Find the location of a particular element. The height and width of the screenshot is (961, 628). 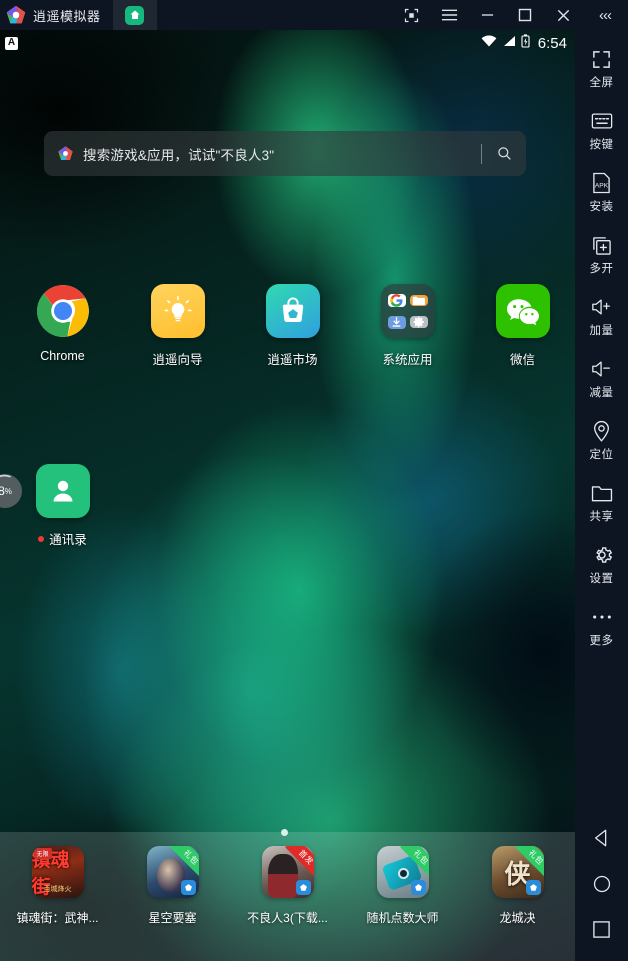

sidebar-item-fullscreen: 全屏 is located at coordinates (601, 69).